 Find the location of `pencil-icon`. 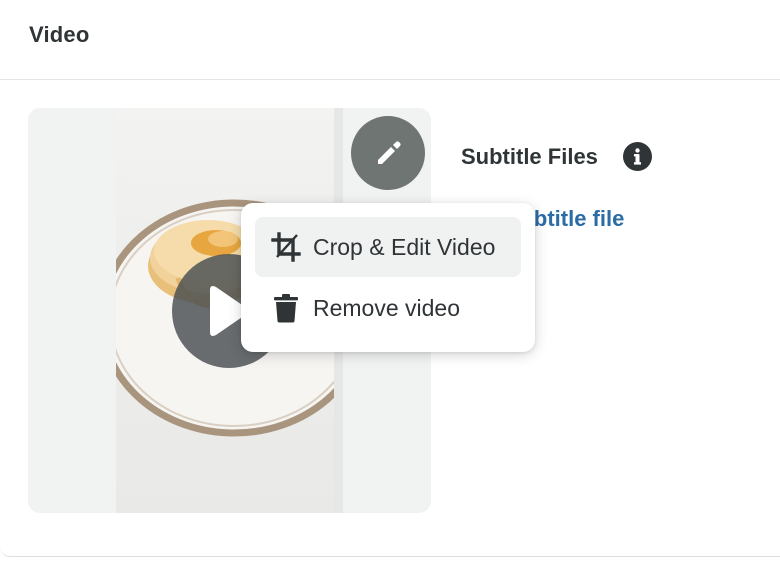

pencil-icon is located at coordinates (389, 152).